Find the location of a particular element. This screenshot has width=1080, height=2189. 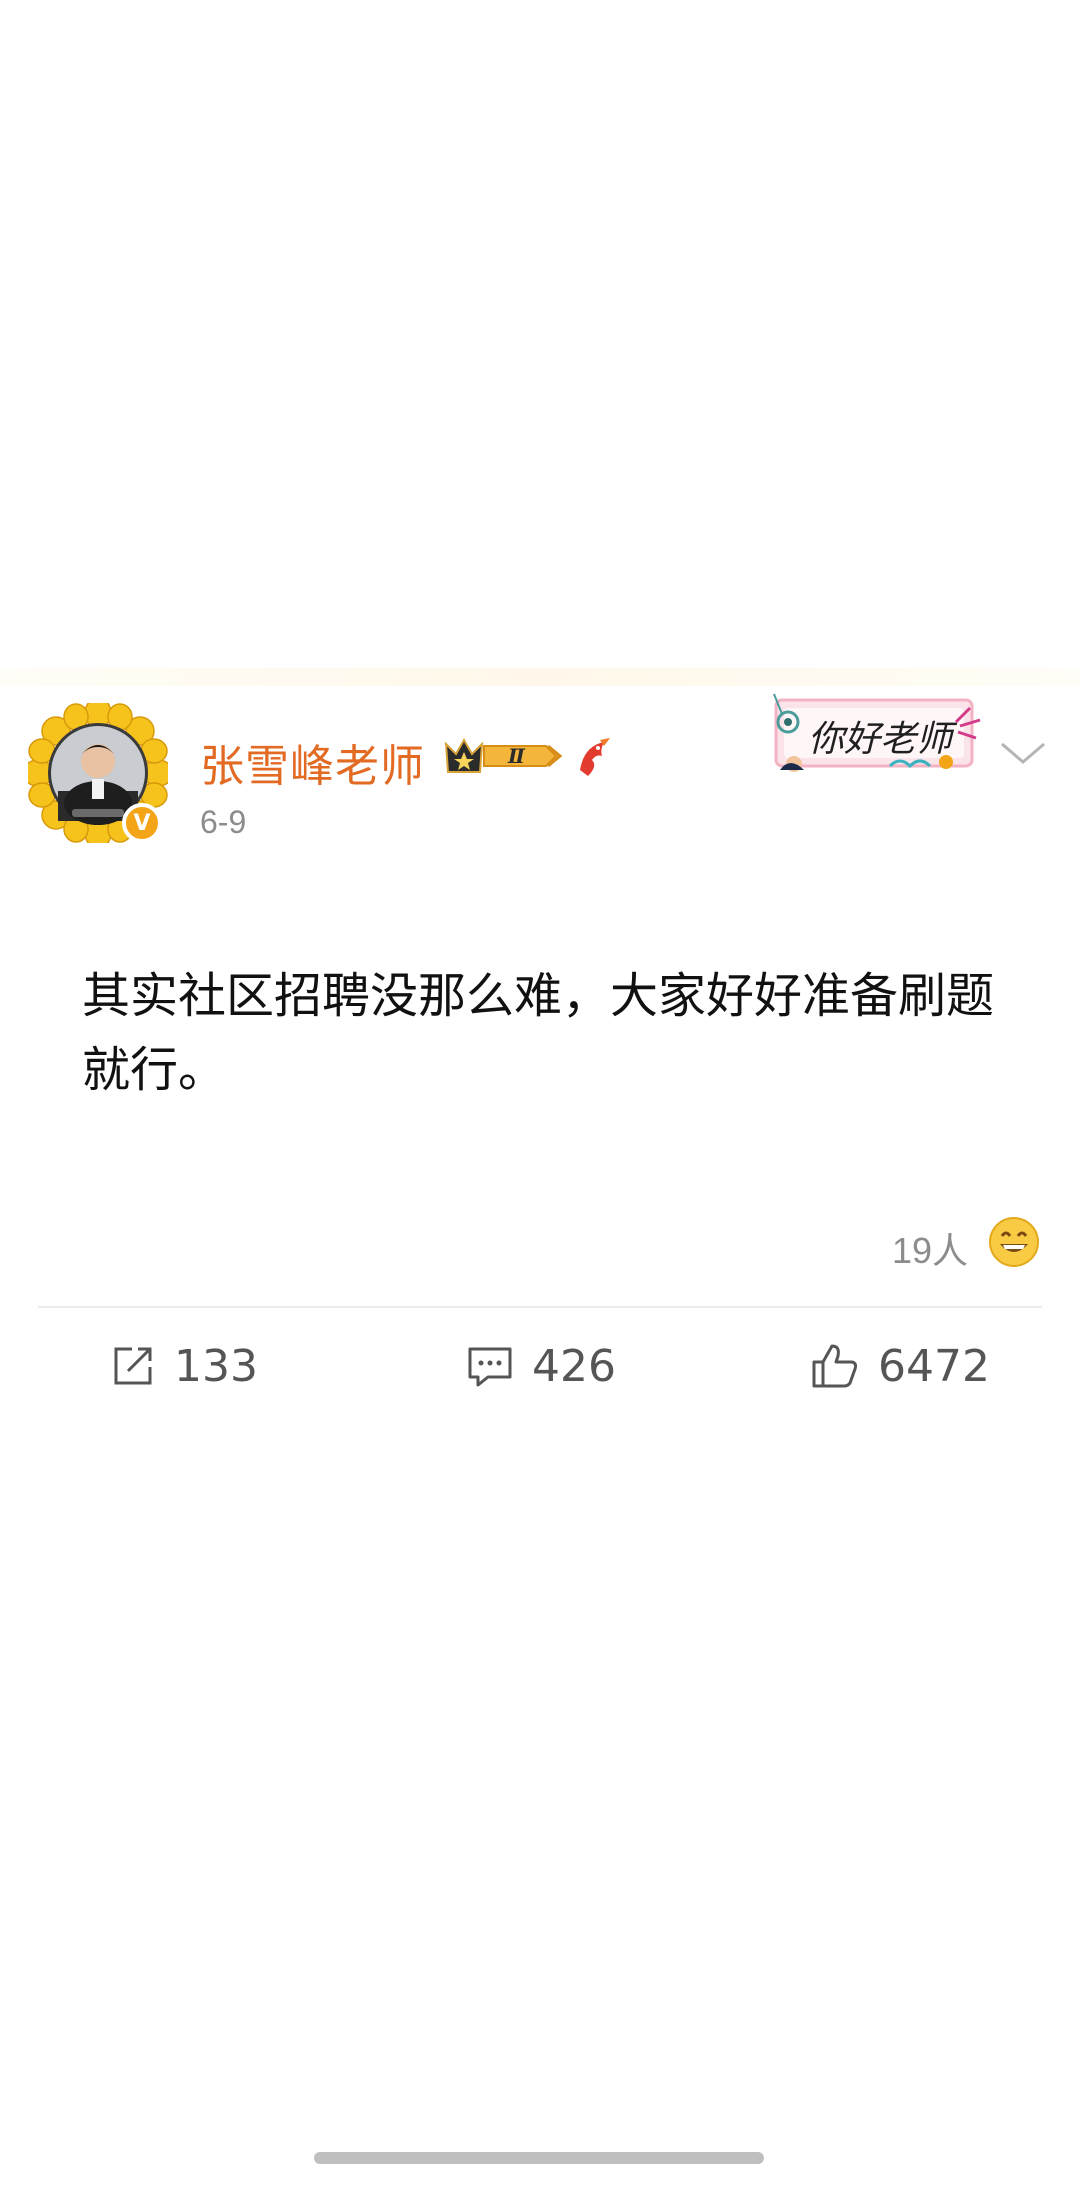

repost-button: 133 is located at coordinates (184, 1366).